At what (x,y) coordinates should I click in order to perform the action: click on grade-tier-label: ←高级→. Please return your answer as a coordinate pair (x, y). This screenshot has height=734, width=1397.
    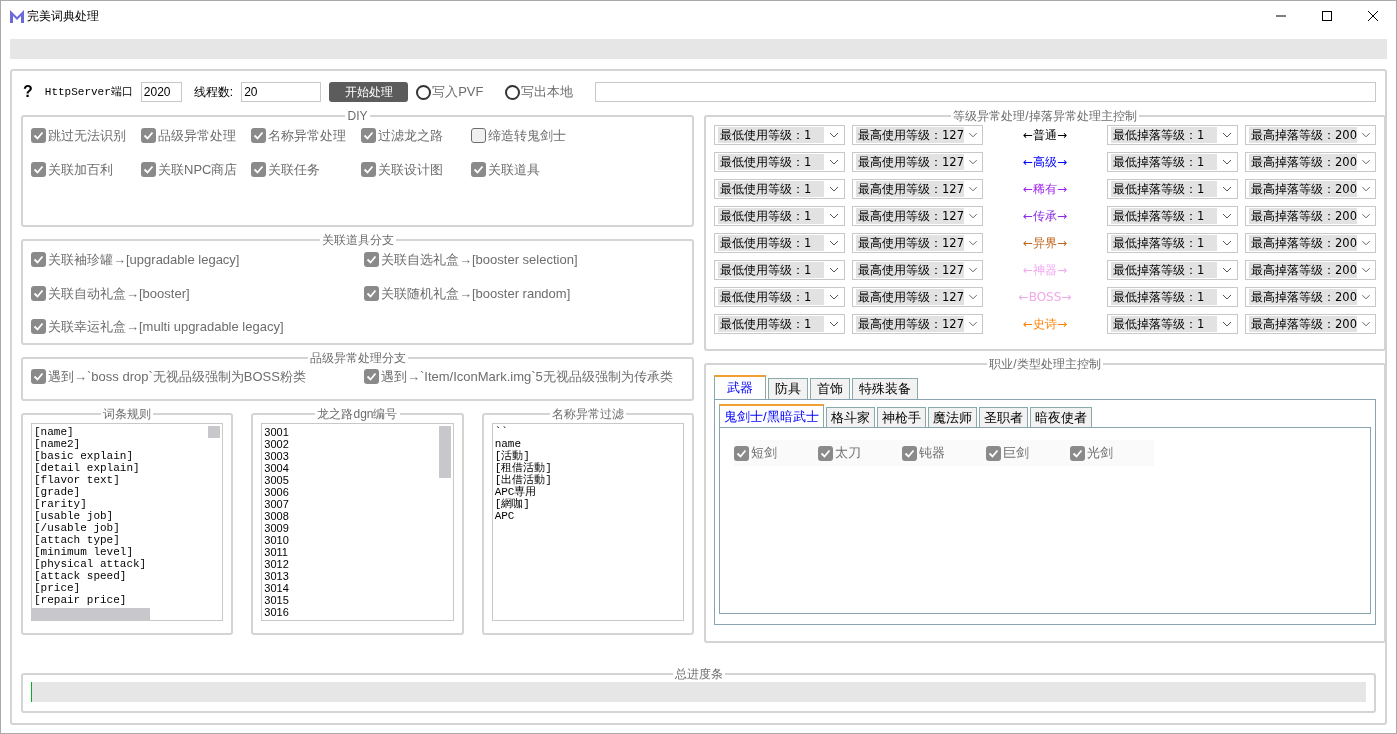
    Looking at the image, I should click on (1045, 162).